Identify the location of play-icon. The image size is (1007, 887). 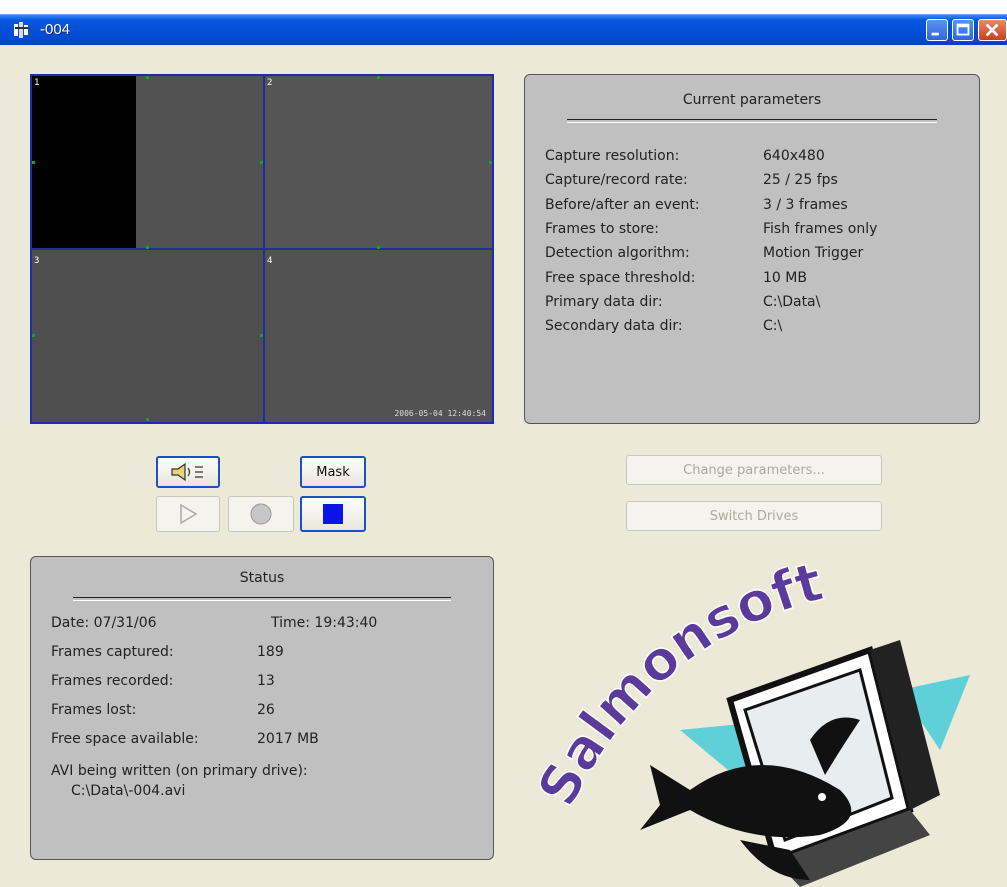
(189, 514).